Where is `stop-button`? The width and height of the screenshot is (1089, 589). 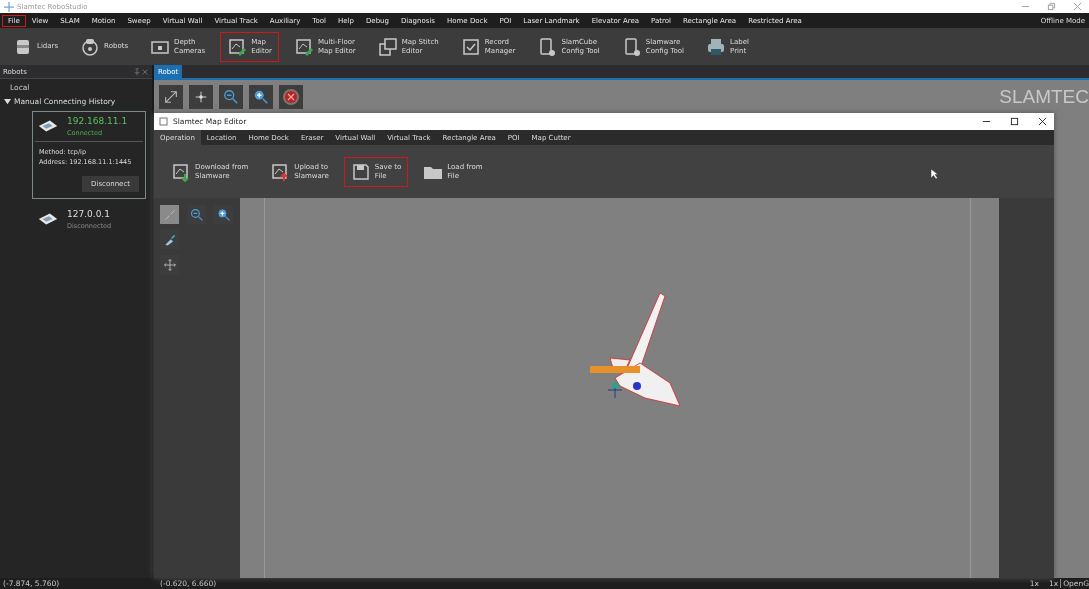 stop-button is located at coordinates (291, 97).